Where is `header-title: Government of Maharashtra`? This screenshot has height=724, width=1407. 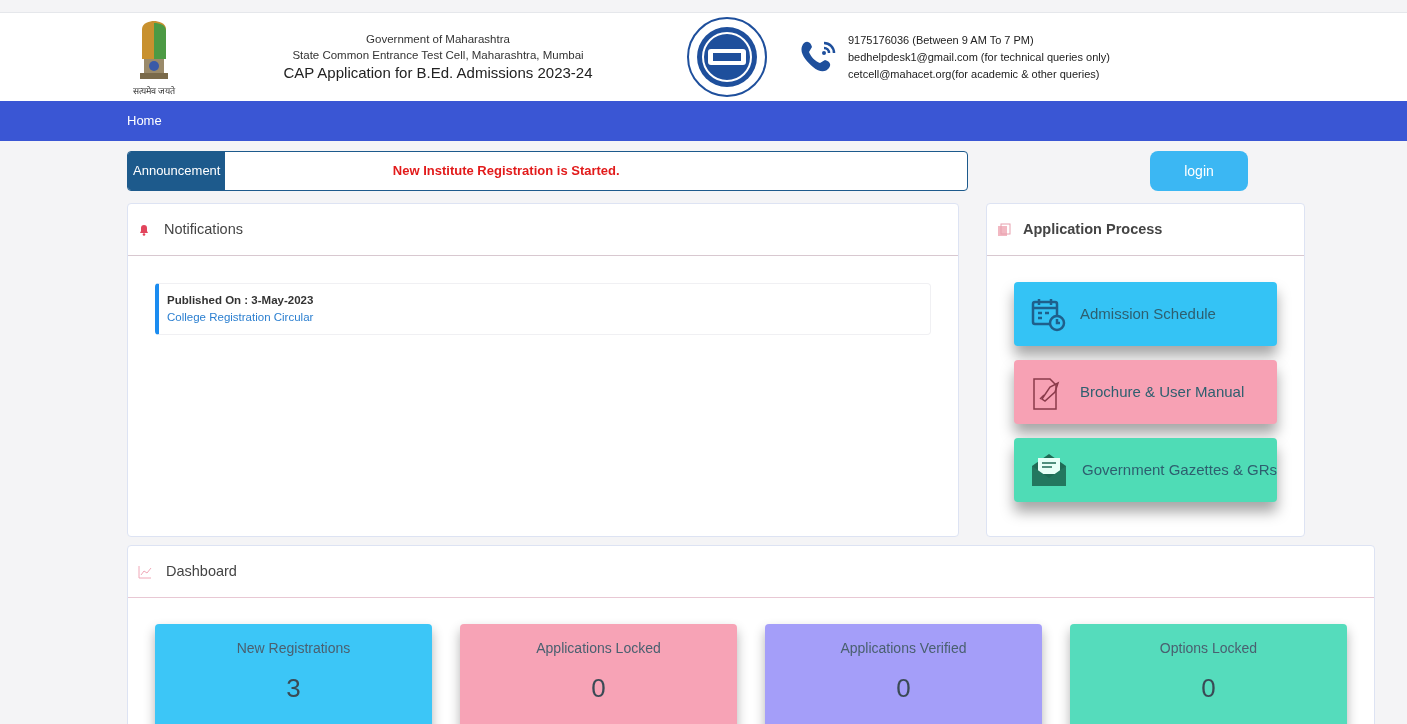
header-title: Government of Maharashtra is located at coordinates (438, 39).